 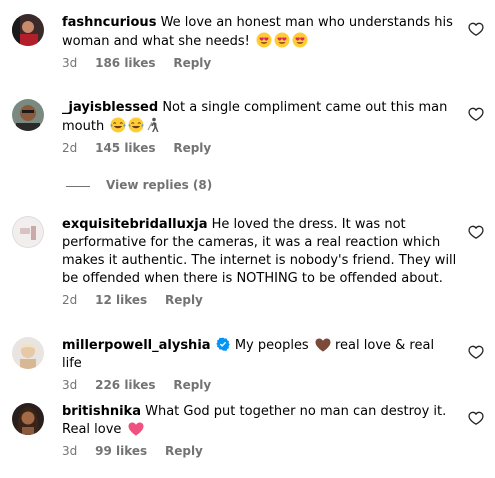 I want to click on username: britishnika, so click(x=101, y=411).